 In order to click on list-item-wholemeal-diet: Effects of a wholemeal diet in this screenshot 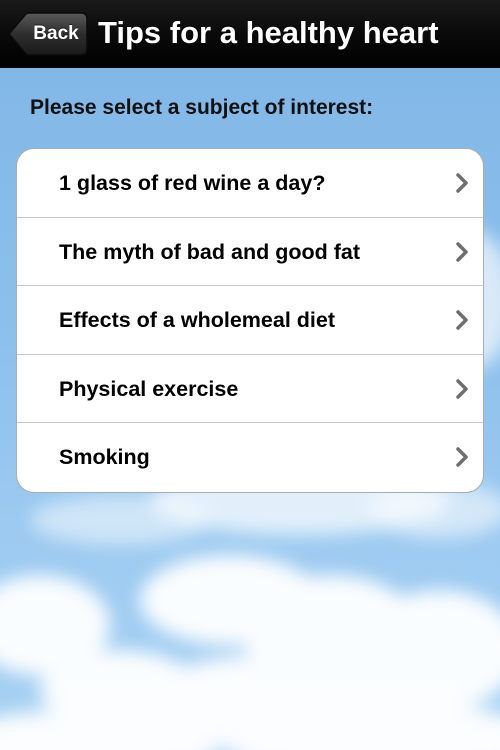, I will do `click(250, 320)`.